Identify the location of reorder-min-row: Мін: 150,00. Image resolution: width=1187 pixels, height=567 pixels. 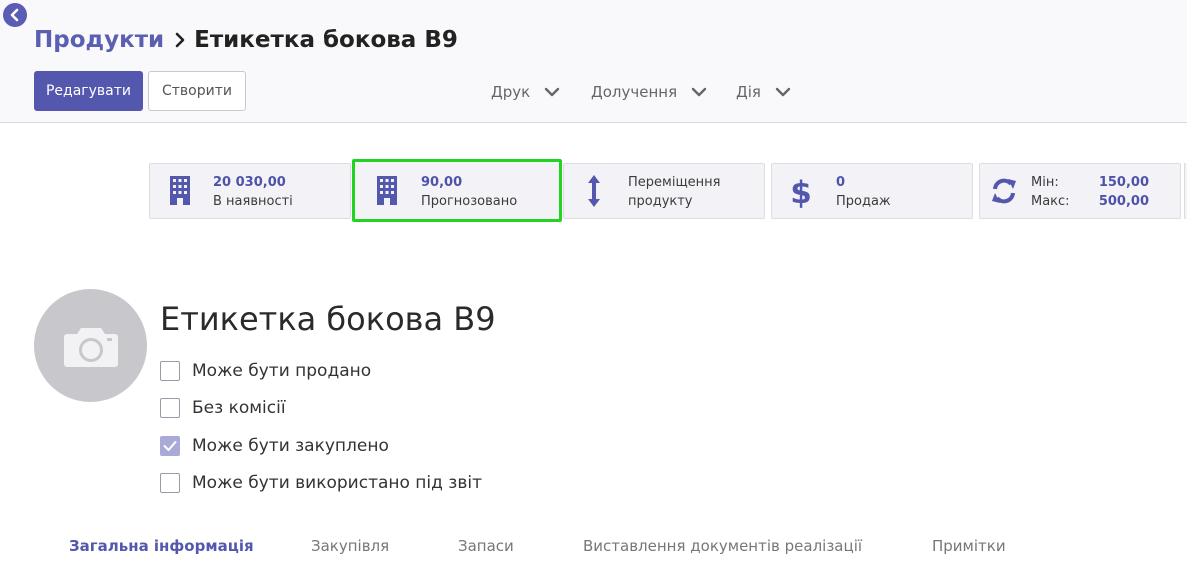
(1096, 182).